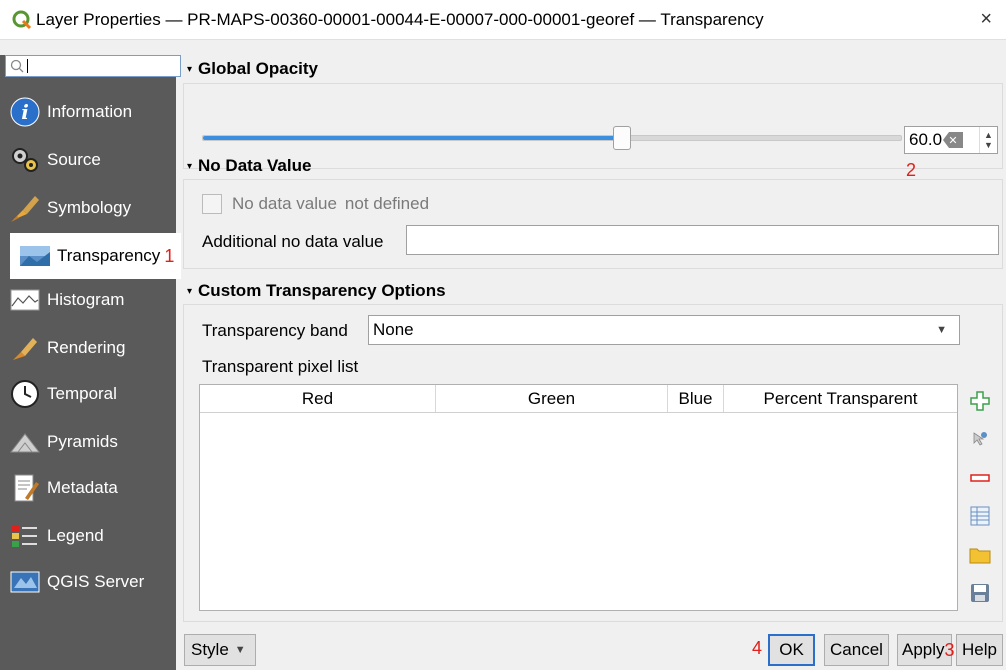  I want to click on sidebar-item-label: Information, so click(90, 111).